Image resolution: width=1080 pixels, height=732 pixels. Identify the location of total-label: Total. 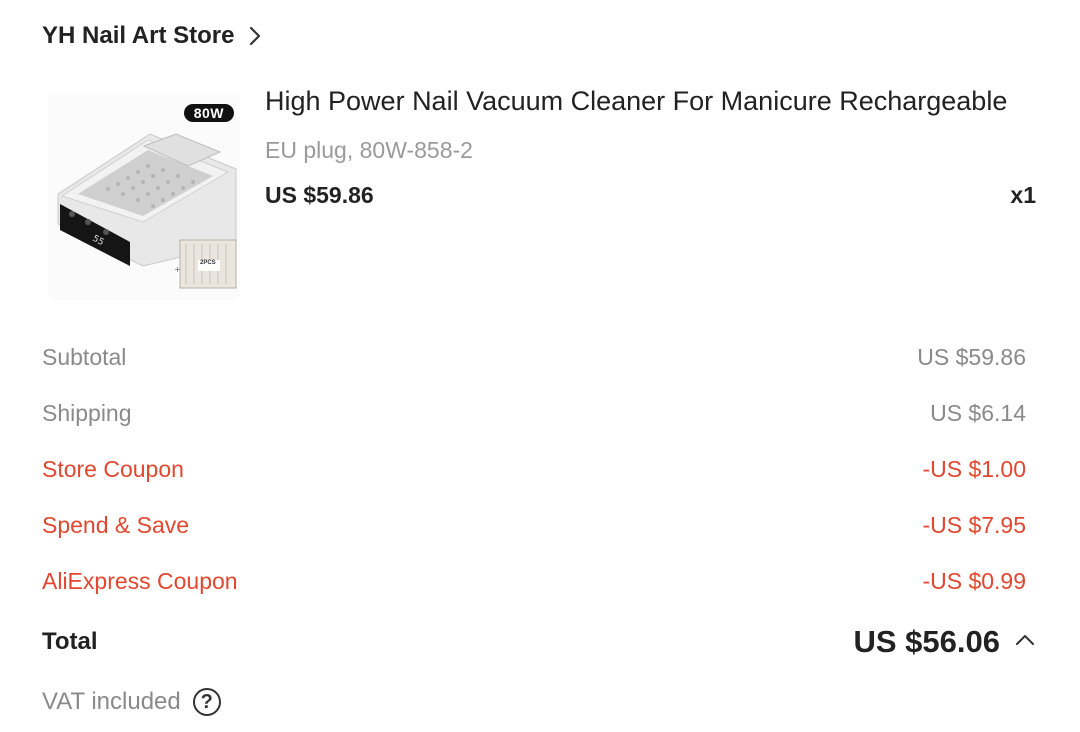
(70, 641).